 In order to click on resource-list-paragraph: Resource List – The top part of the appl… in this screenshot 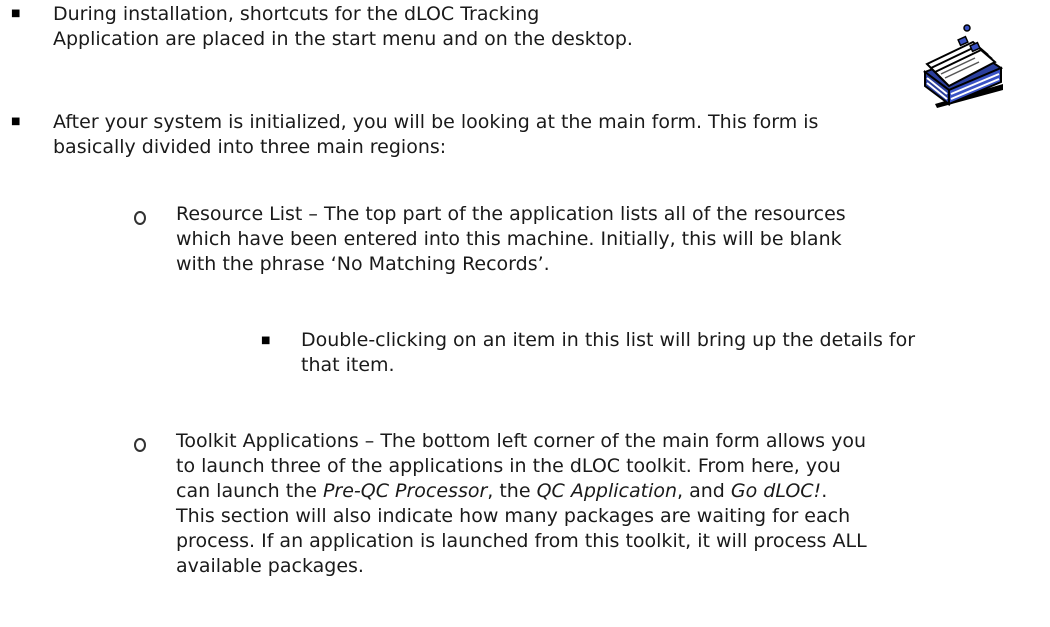, I will do `click(511, 239)`.